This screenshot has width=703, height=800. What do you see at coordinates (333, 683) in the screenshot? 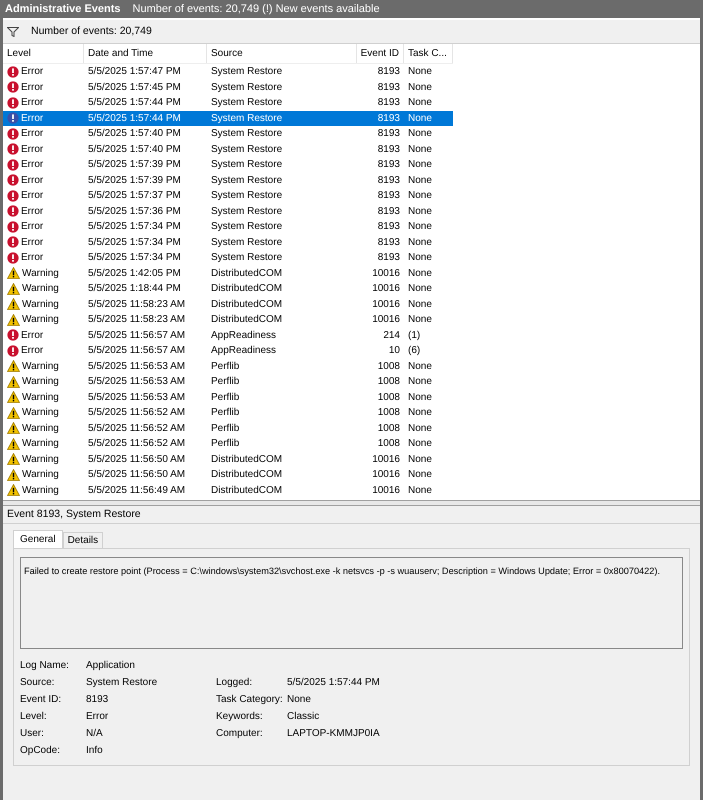
I see `field-value: 5/5/2025 1:57:44 PM` at bounding box center [333, 683].